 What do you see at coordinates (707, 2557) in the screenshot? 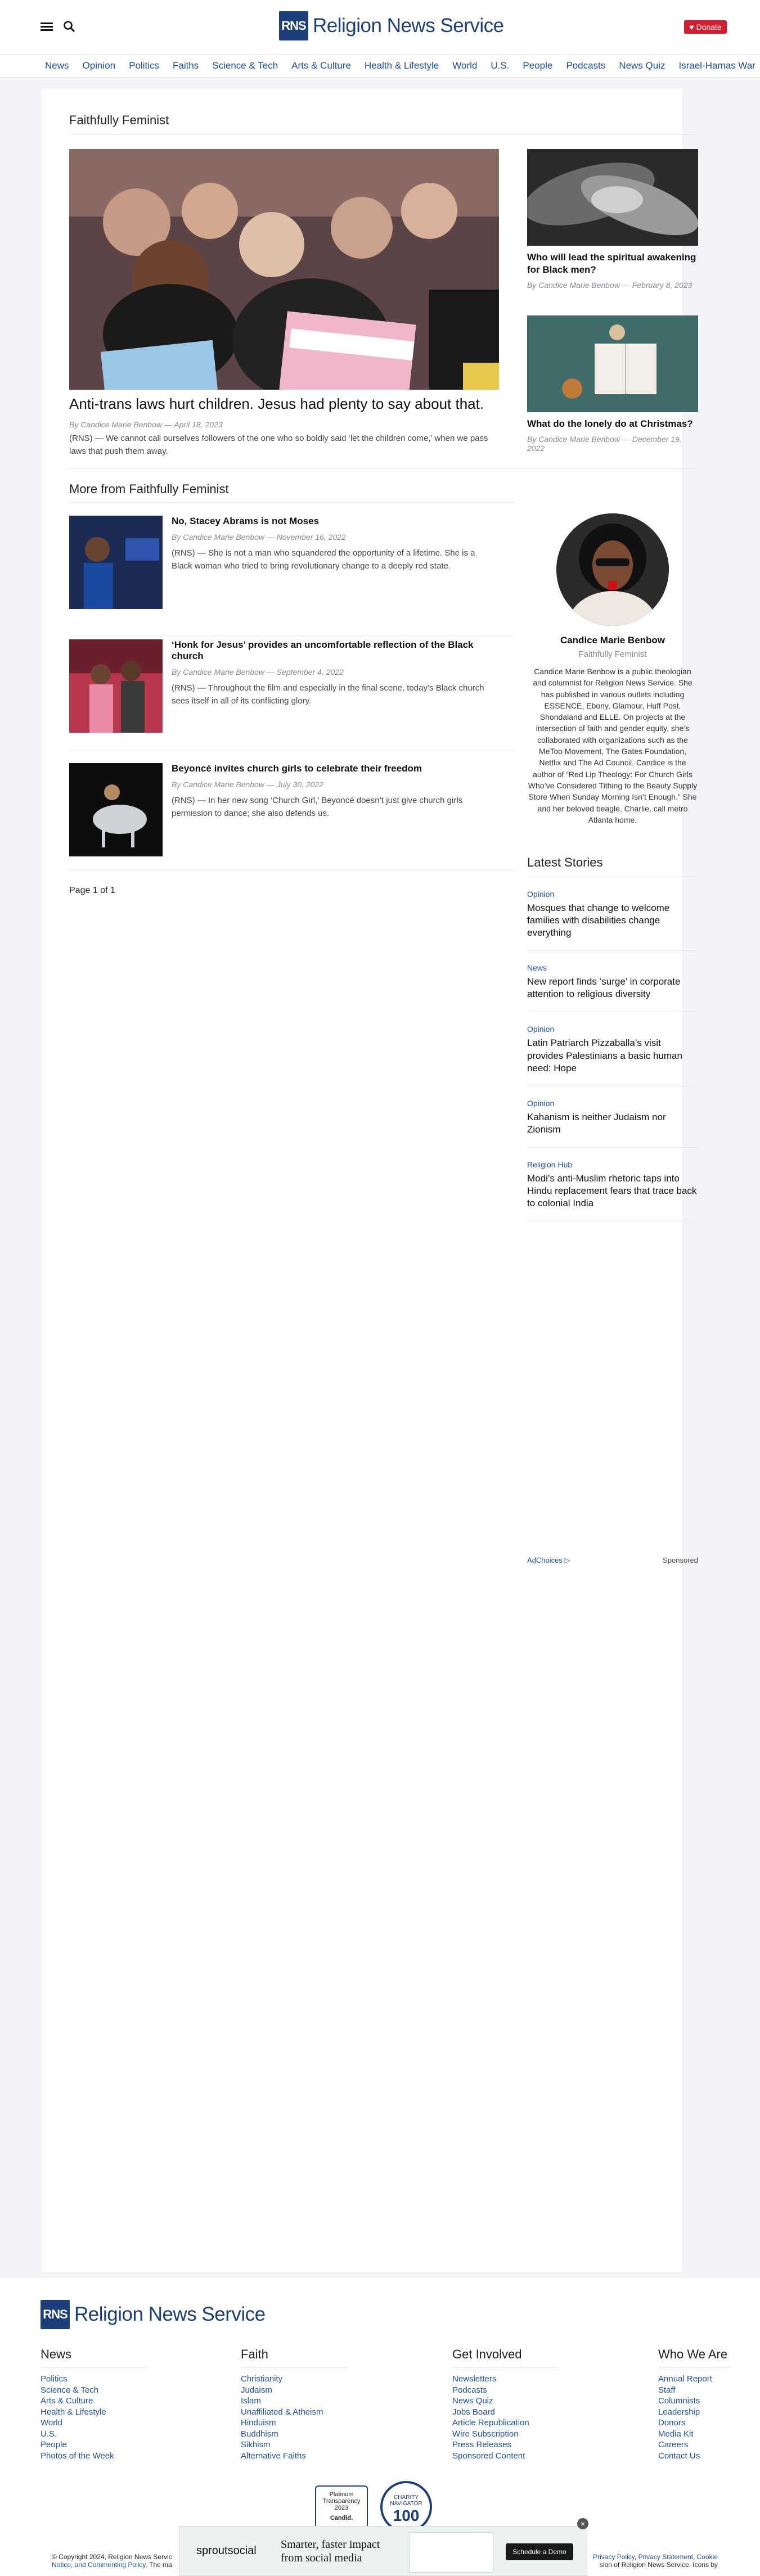
I see `cookie-link: Cookie` at bounding box center [707, 2557].